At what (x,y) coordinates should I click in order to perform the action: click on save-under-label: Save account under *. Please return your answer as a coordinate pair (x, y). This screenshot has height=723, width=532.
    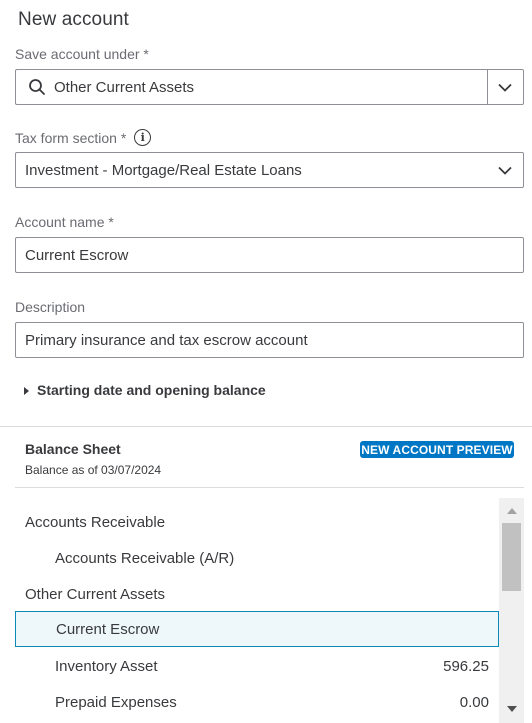
    Looking at the image, I should click on (82, 54).